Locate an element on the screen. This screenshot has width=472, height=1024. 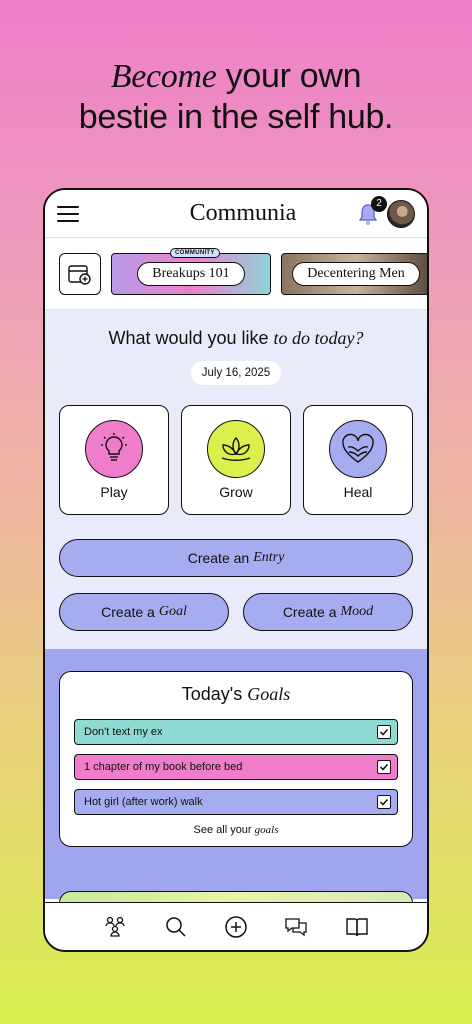
headline-italic: Become is located at coordinates (163, 76).